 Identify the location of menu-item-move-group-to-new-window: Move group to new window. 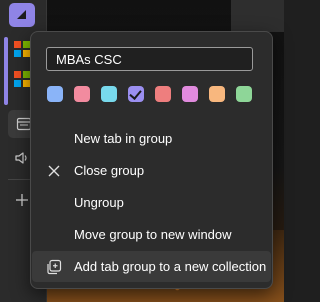
(151, 234).